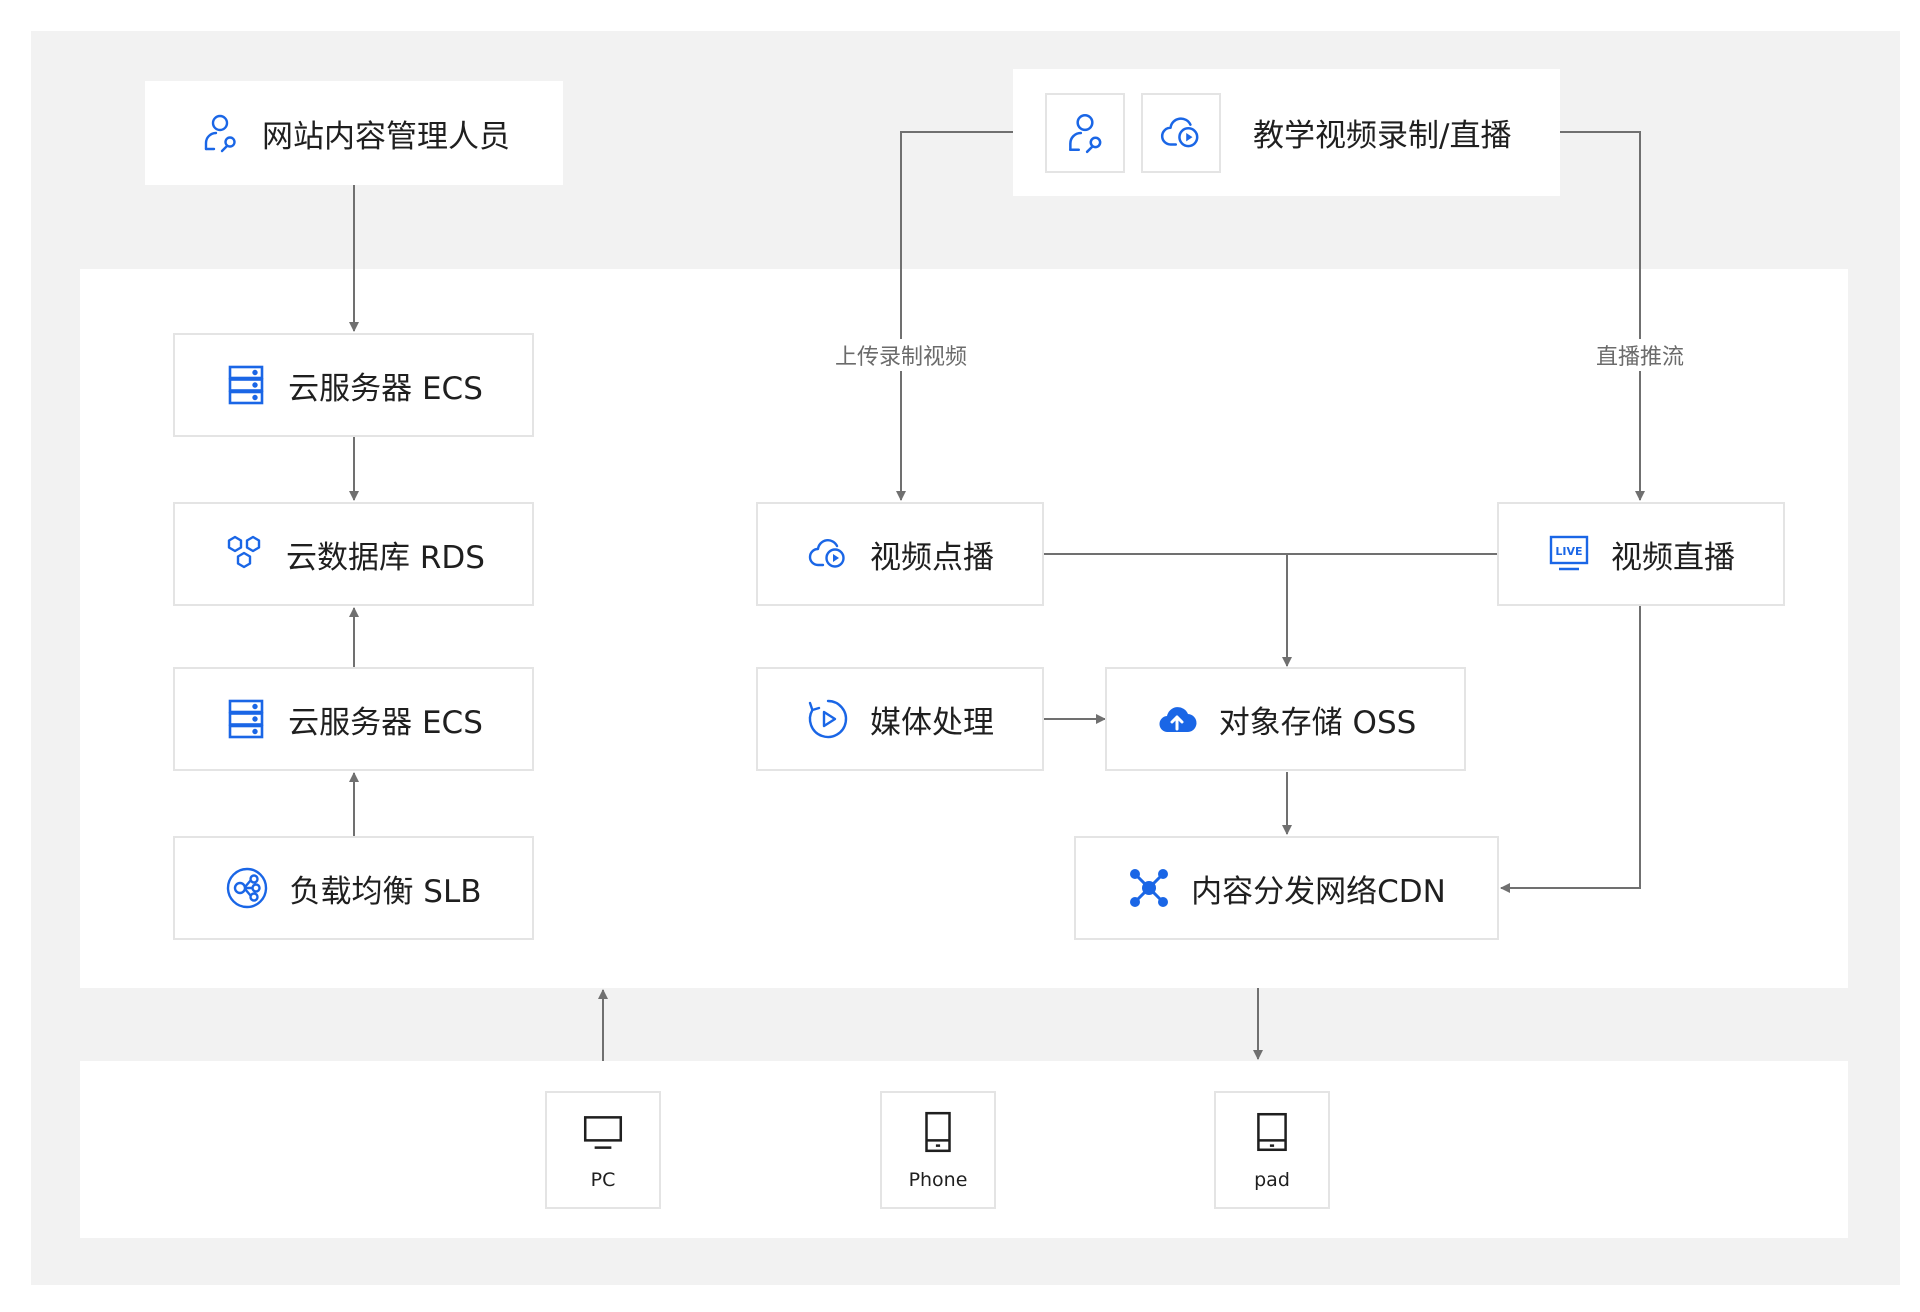  I want to click on live-screen-icon: LIVE, so click(1569, 553).